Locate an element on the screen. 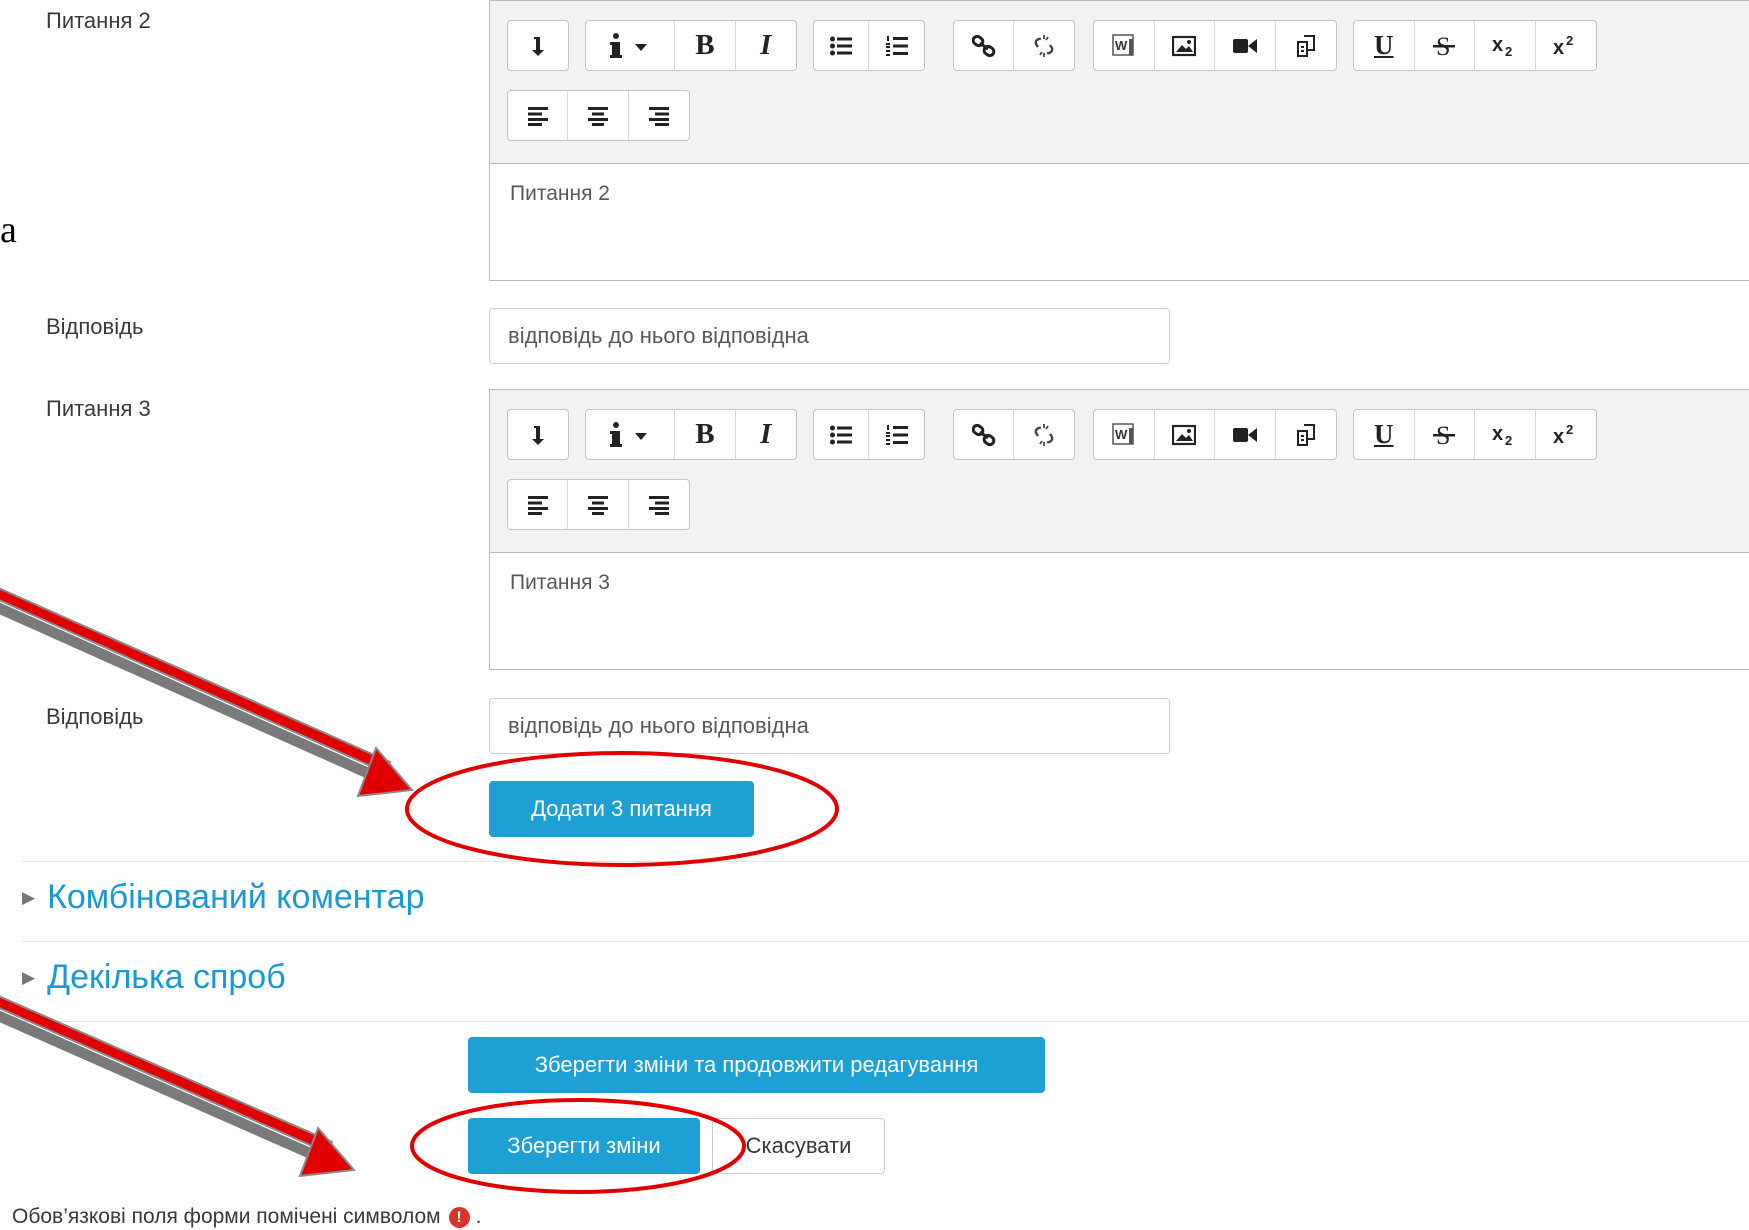  svg-text: W is located at coordinates (1121, 45).